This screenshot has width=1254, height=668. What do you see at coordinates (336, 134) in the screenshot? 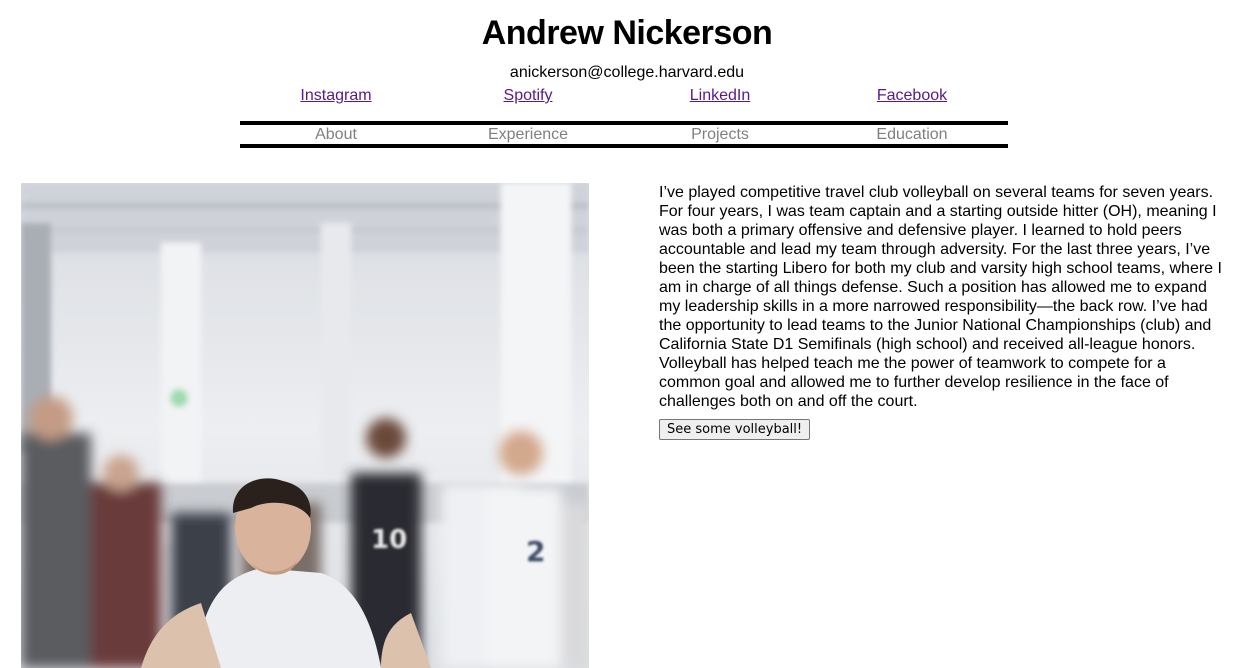
I see `nav-about: About` at bounding box center [336, 134].